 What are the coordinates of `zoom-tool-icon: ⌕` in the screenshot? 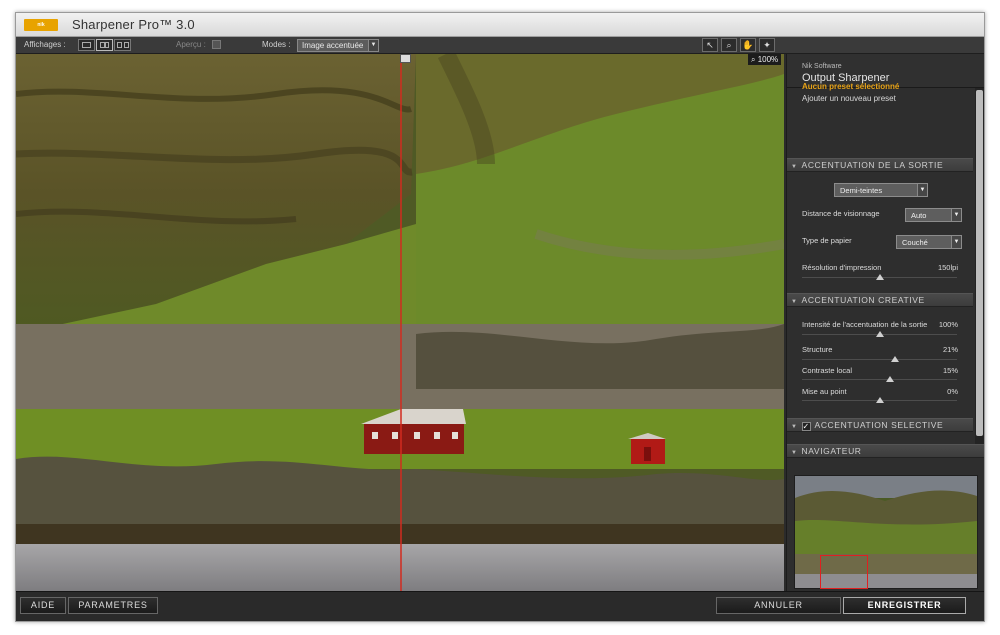 It's located at (729, 45).